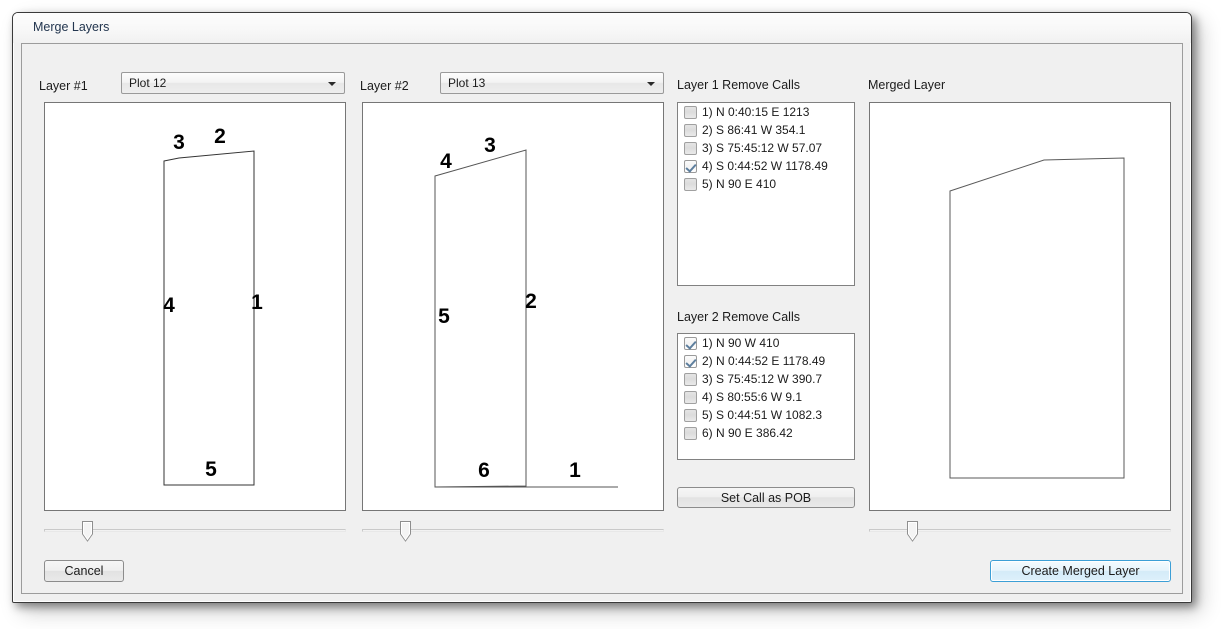  I want to click on layer2-plot-select-value: Plot 13, so click(467, 83).